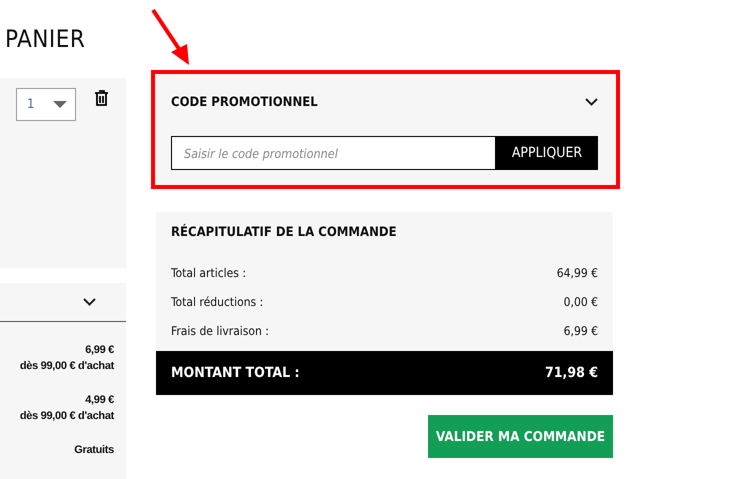 Image resolution: width=748 pixels, height=479 pixels. I want to click on page-title: PANIER, so click(45, 39).